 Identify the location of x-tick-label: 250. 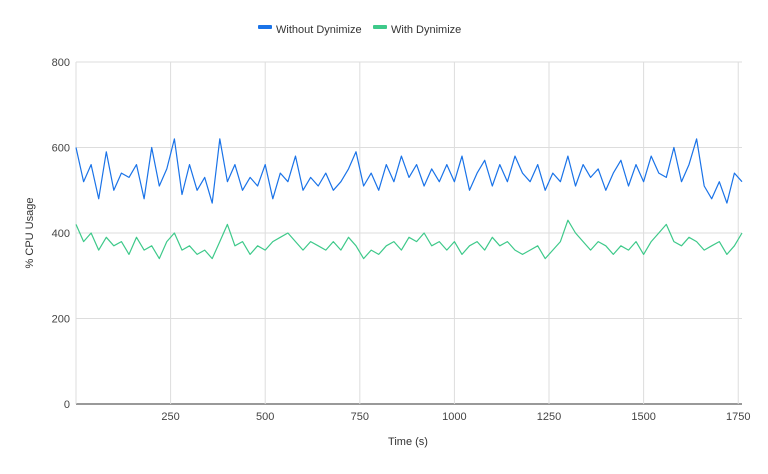
(170, 417).